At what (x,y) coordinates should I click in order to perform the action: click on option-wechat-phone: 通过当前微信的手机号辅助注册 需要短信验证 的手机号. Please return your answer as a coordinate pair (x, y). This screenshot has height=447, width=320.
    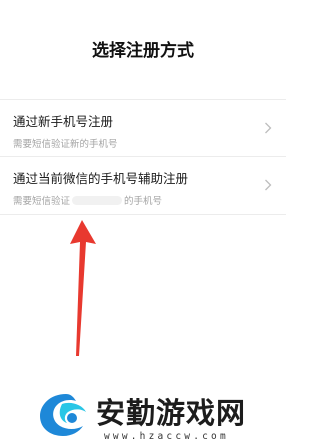
    Looking at the image, I should click on (143, 185).